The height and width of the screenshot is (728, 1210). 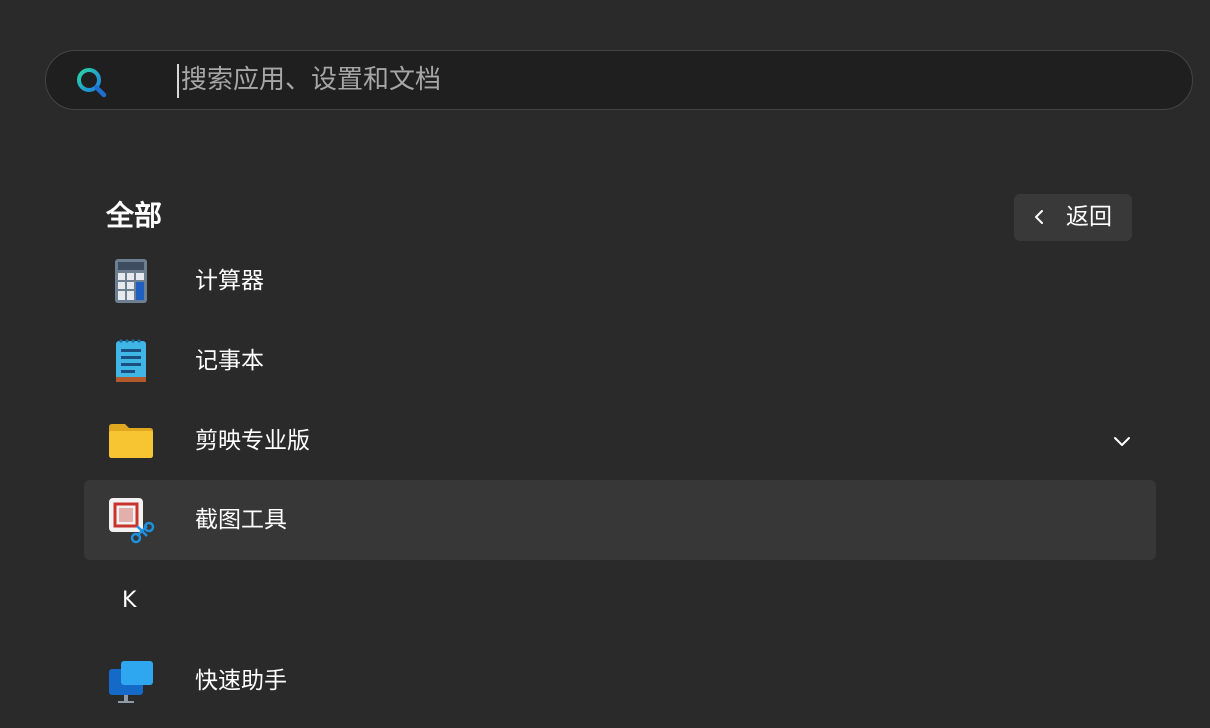 I want to click on back-button: 返回, so click(x=1073, y=217).